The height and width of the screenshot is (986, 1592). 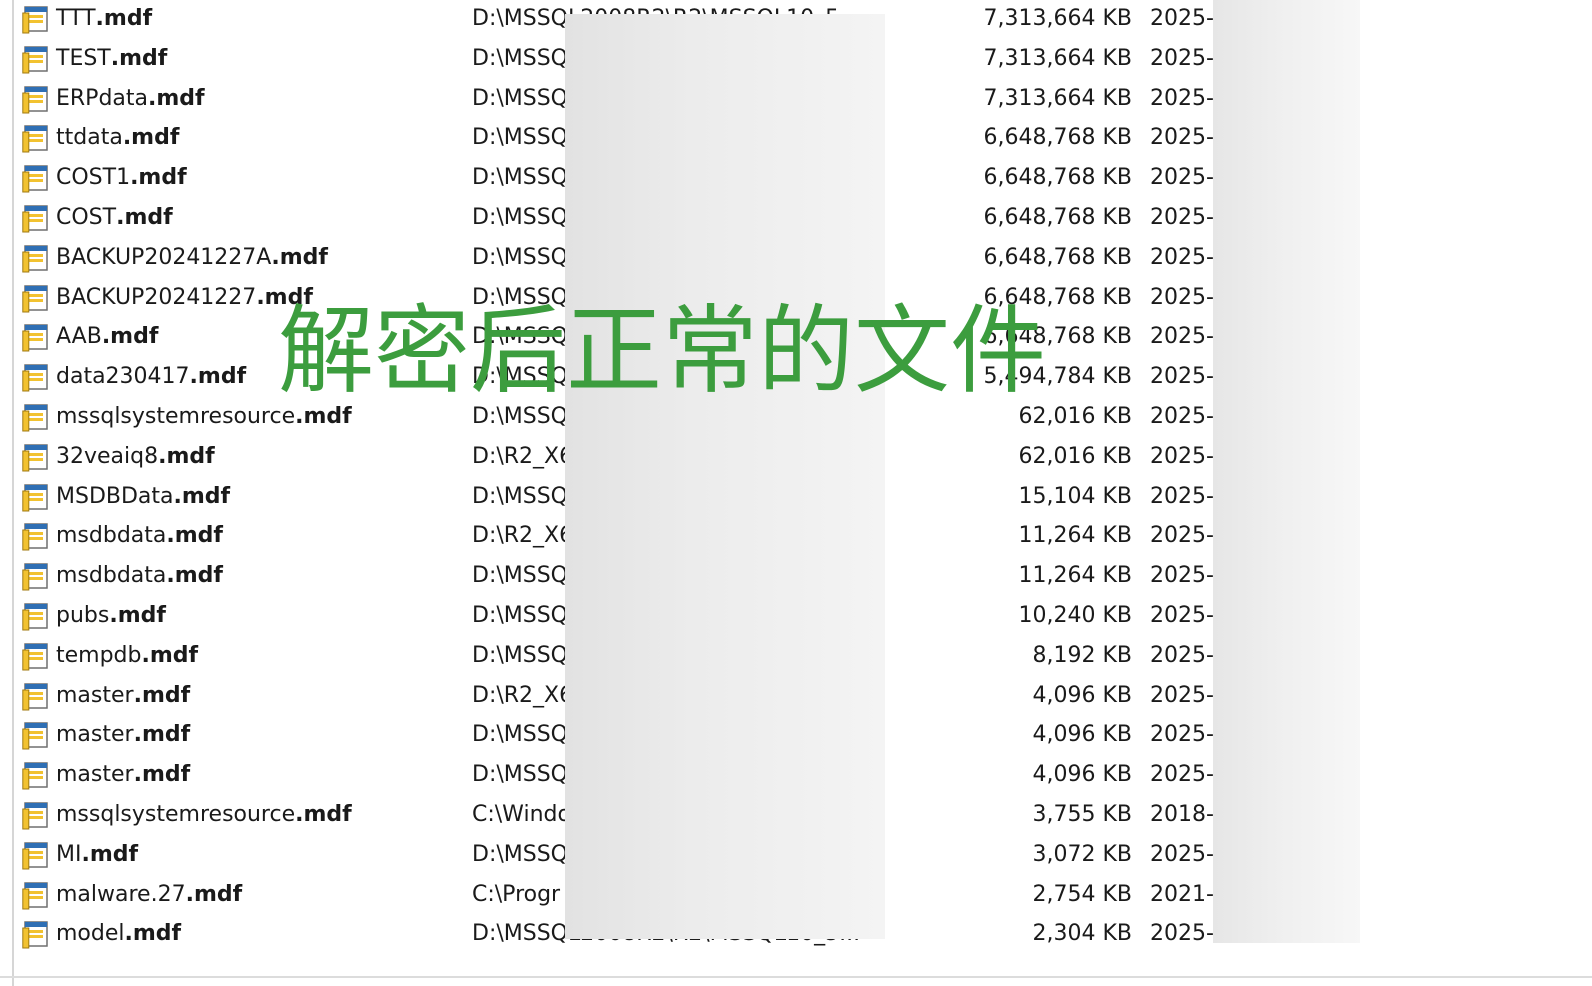 I want to click on file-size: 2,754 KB, so click(x=1082, y=894).